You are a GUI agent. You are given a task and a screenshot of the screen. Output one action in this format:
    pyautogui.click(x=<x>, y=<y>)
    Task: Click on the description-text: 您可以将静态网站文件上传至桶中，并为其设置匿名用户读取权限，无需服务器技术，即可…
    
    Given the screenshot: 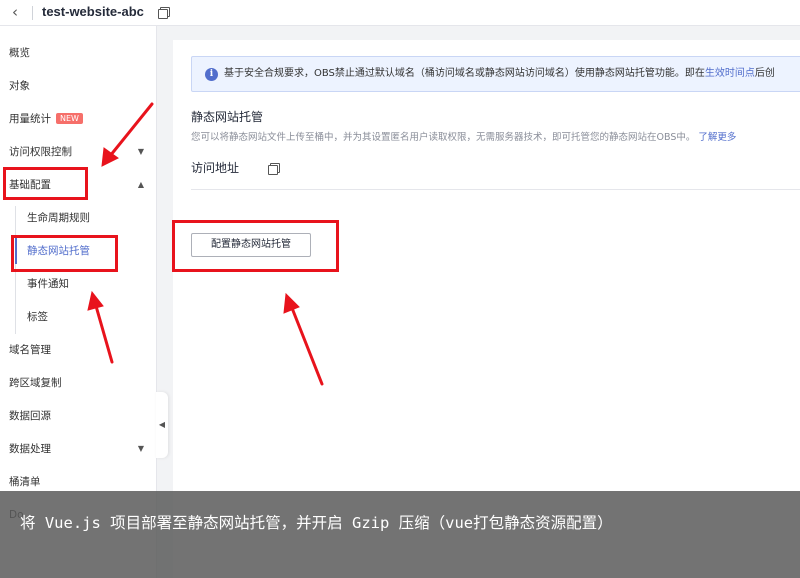 What is the action you would take?
    pyautogui.click(x=443, y=137)
    